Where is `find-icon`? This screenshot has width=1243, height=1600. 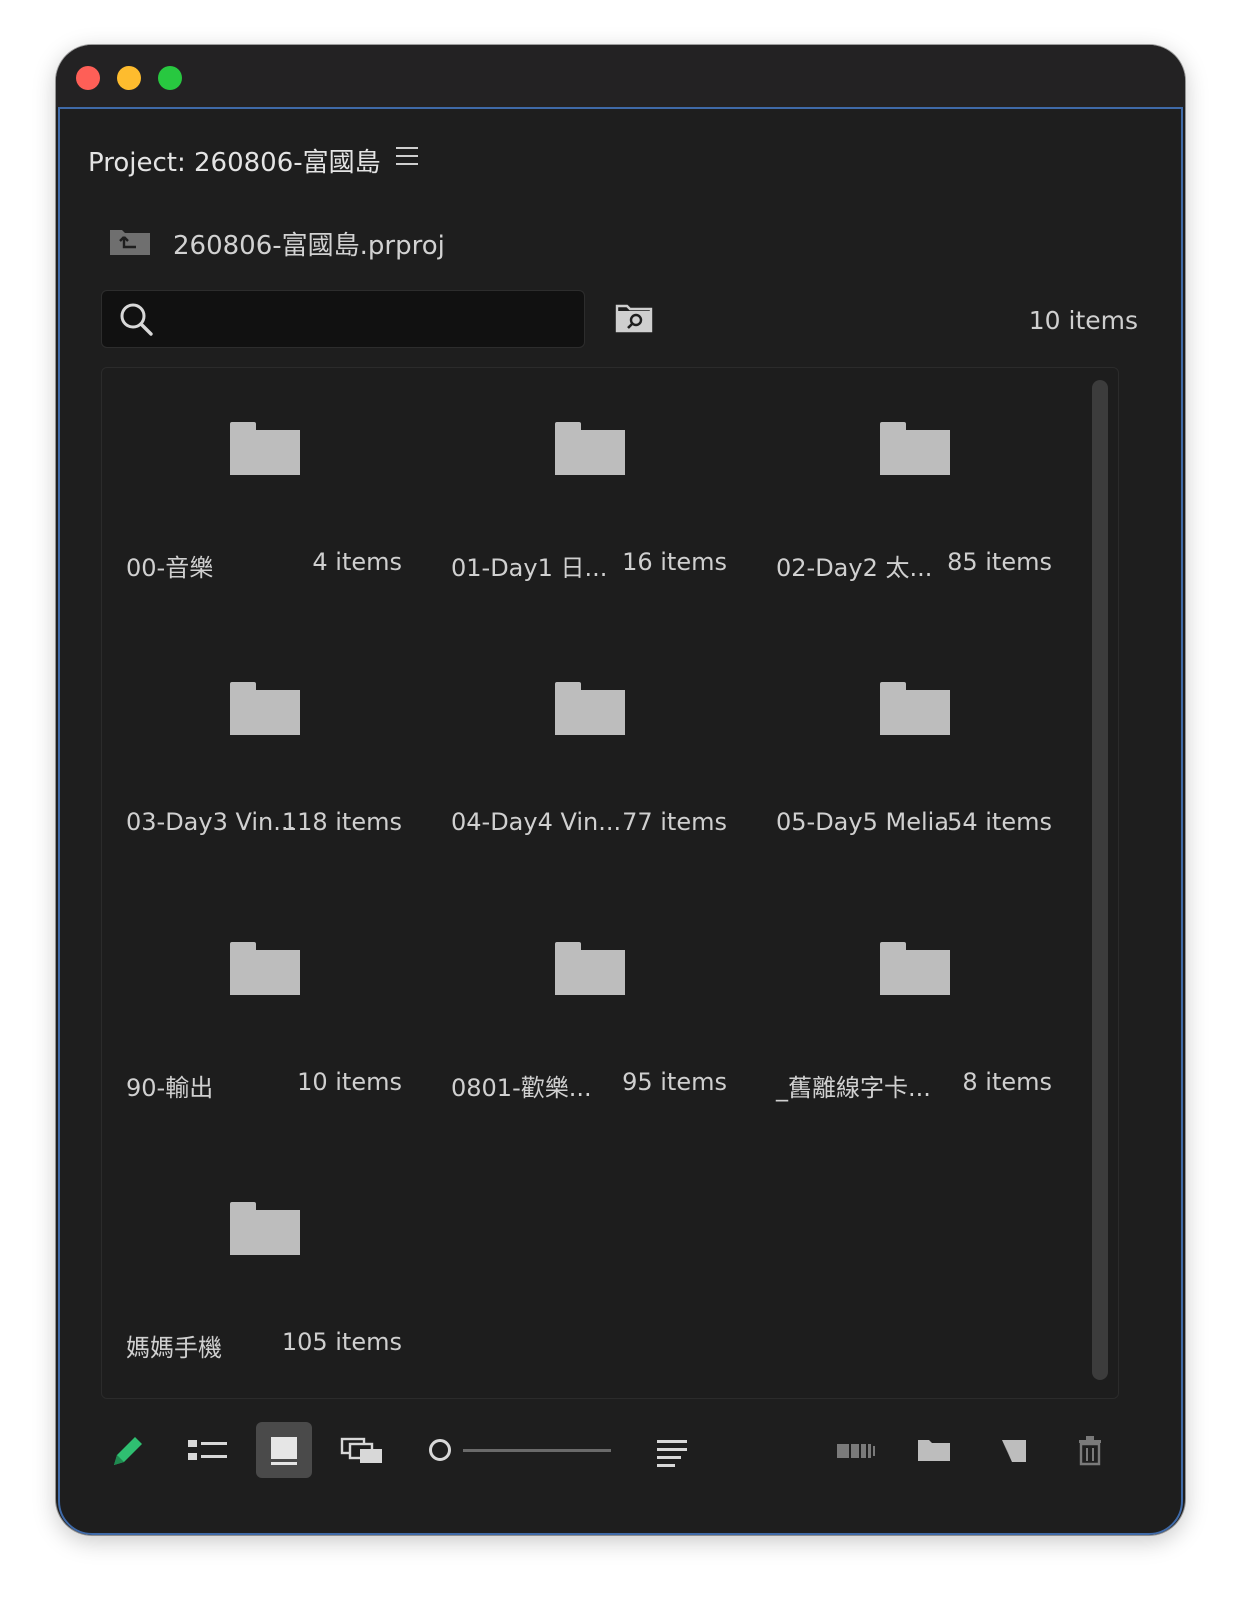 find-icon is located at coordinates (634, 318).